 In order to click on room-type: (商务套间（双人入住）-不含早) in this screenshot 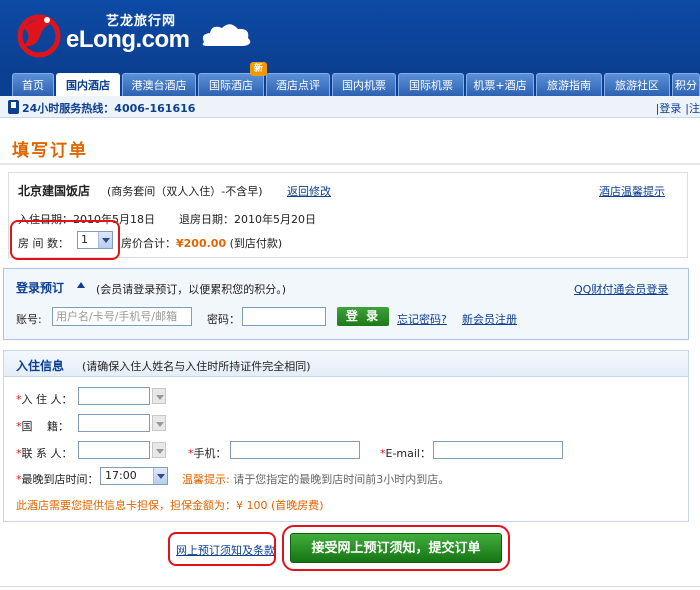, I will do `click(185, 191)`.